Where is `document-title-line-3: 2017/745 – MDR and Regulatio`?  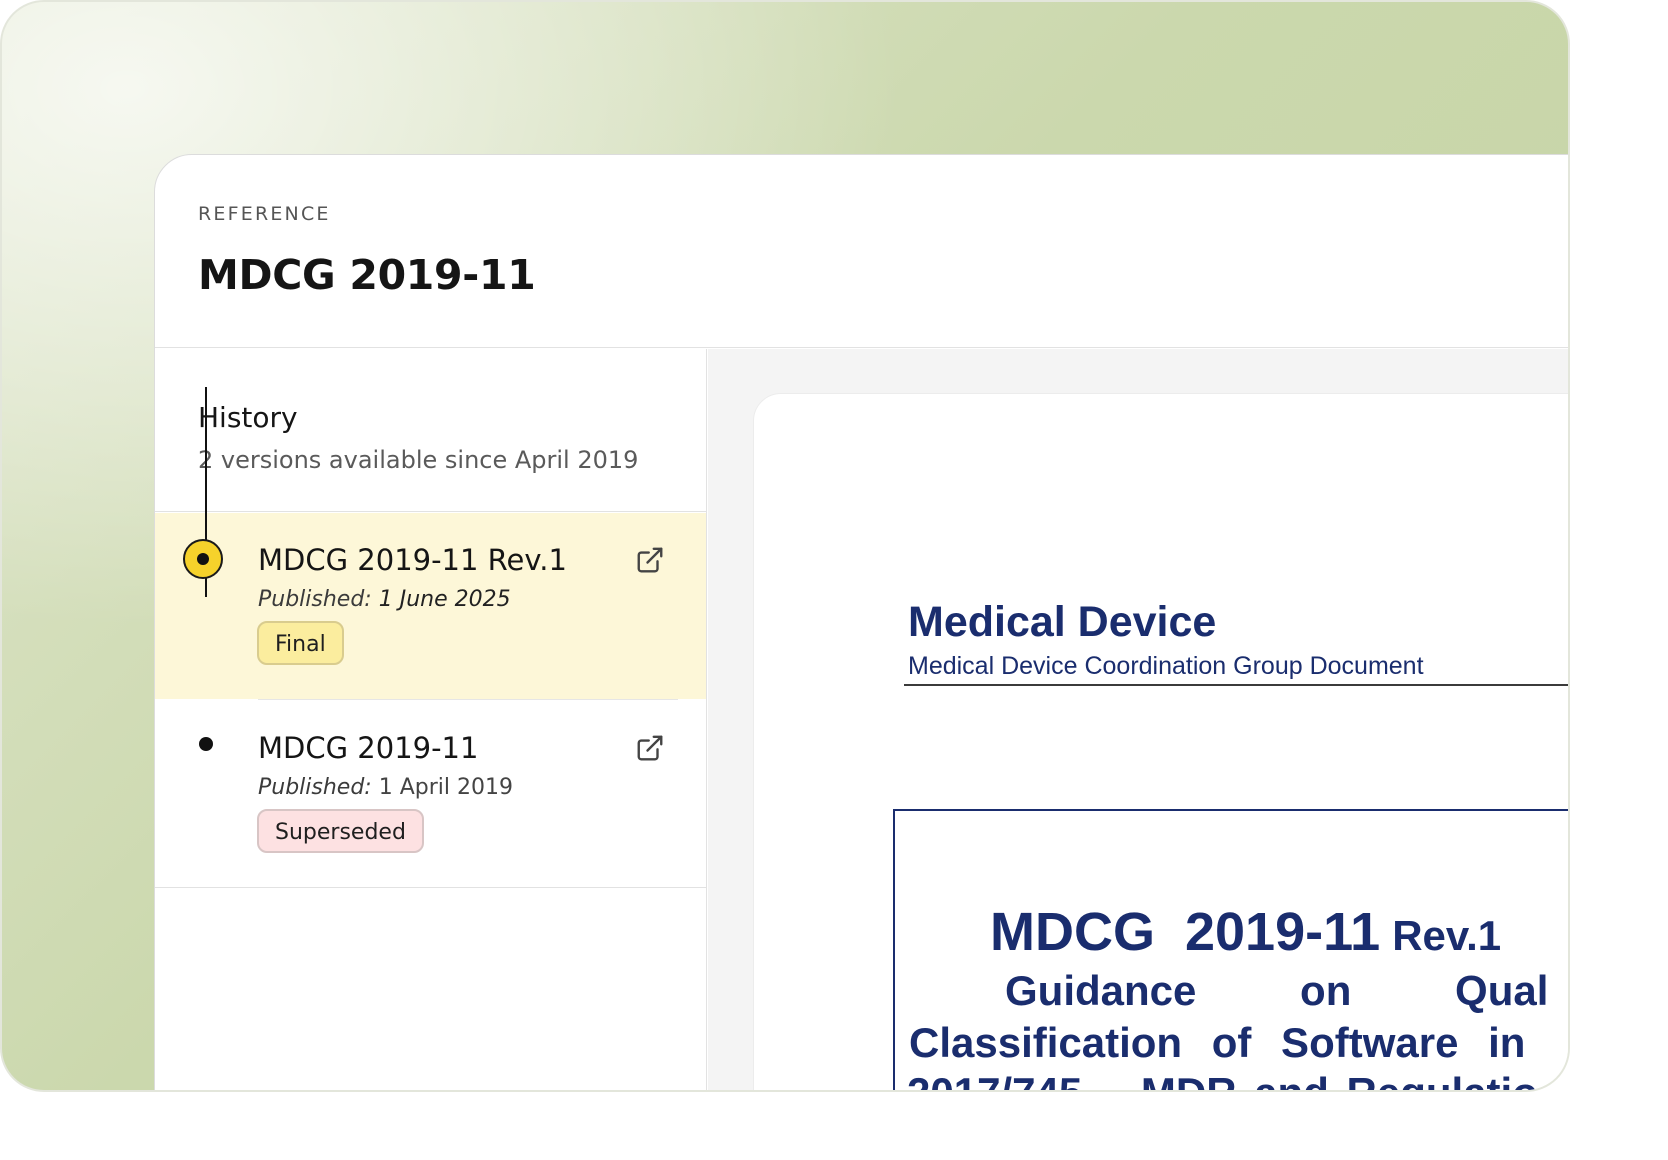 document-title-line-3: 2017/745 – MDR and Regulatio is located at coordinates (1222, 1079).